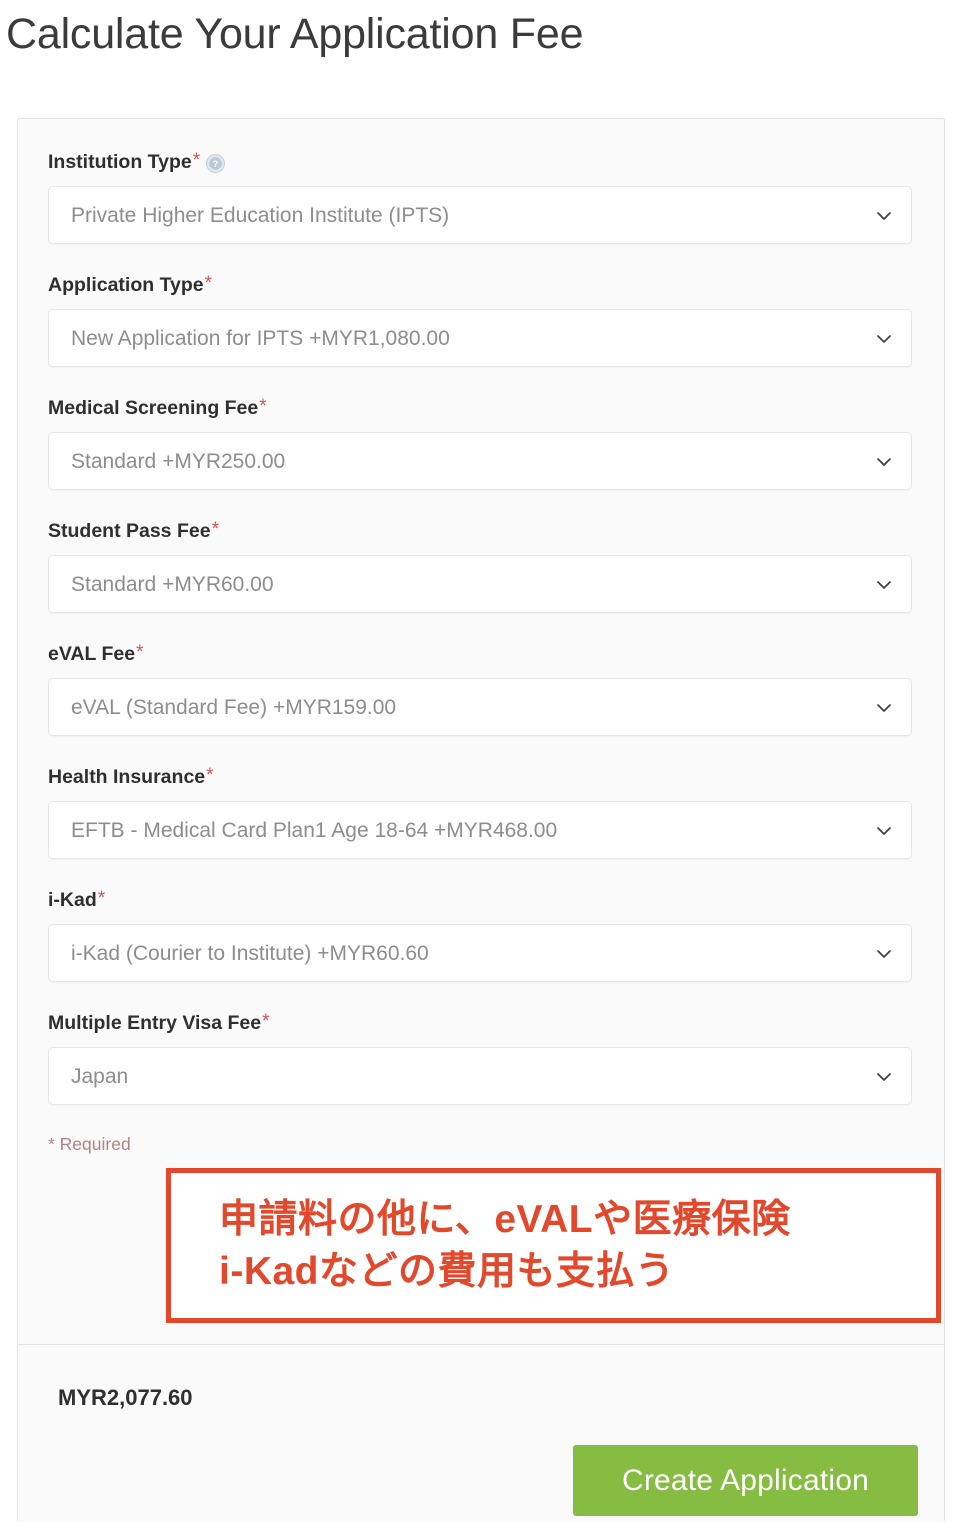 This screenshot has height=1522, width=962. Describe the element at coordinates (481, 285) in the screenshot. I see `label-application-type: Application Type *` at that location.